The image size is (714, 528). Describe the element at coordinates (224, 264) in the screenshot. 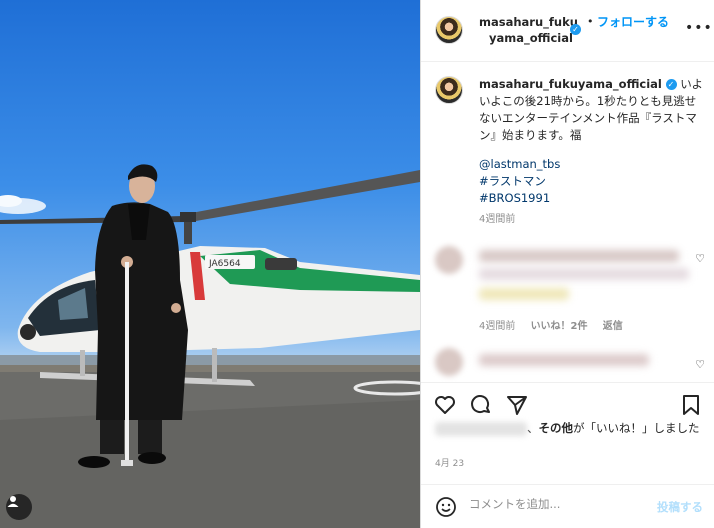

I see `svg-text: JA6564` at that location.